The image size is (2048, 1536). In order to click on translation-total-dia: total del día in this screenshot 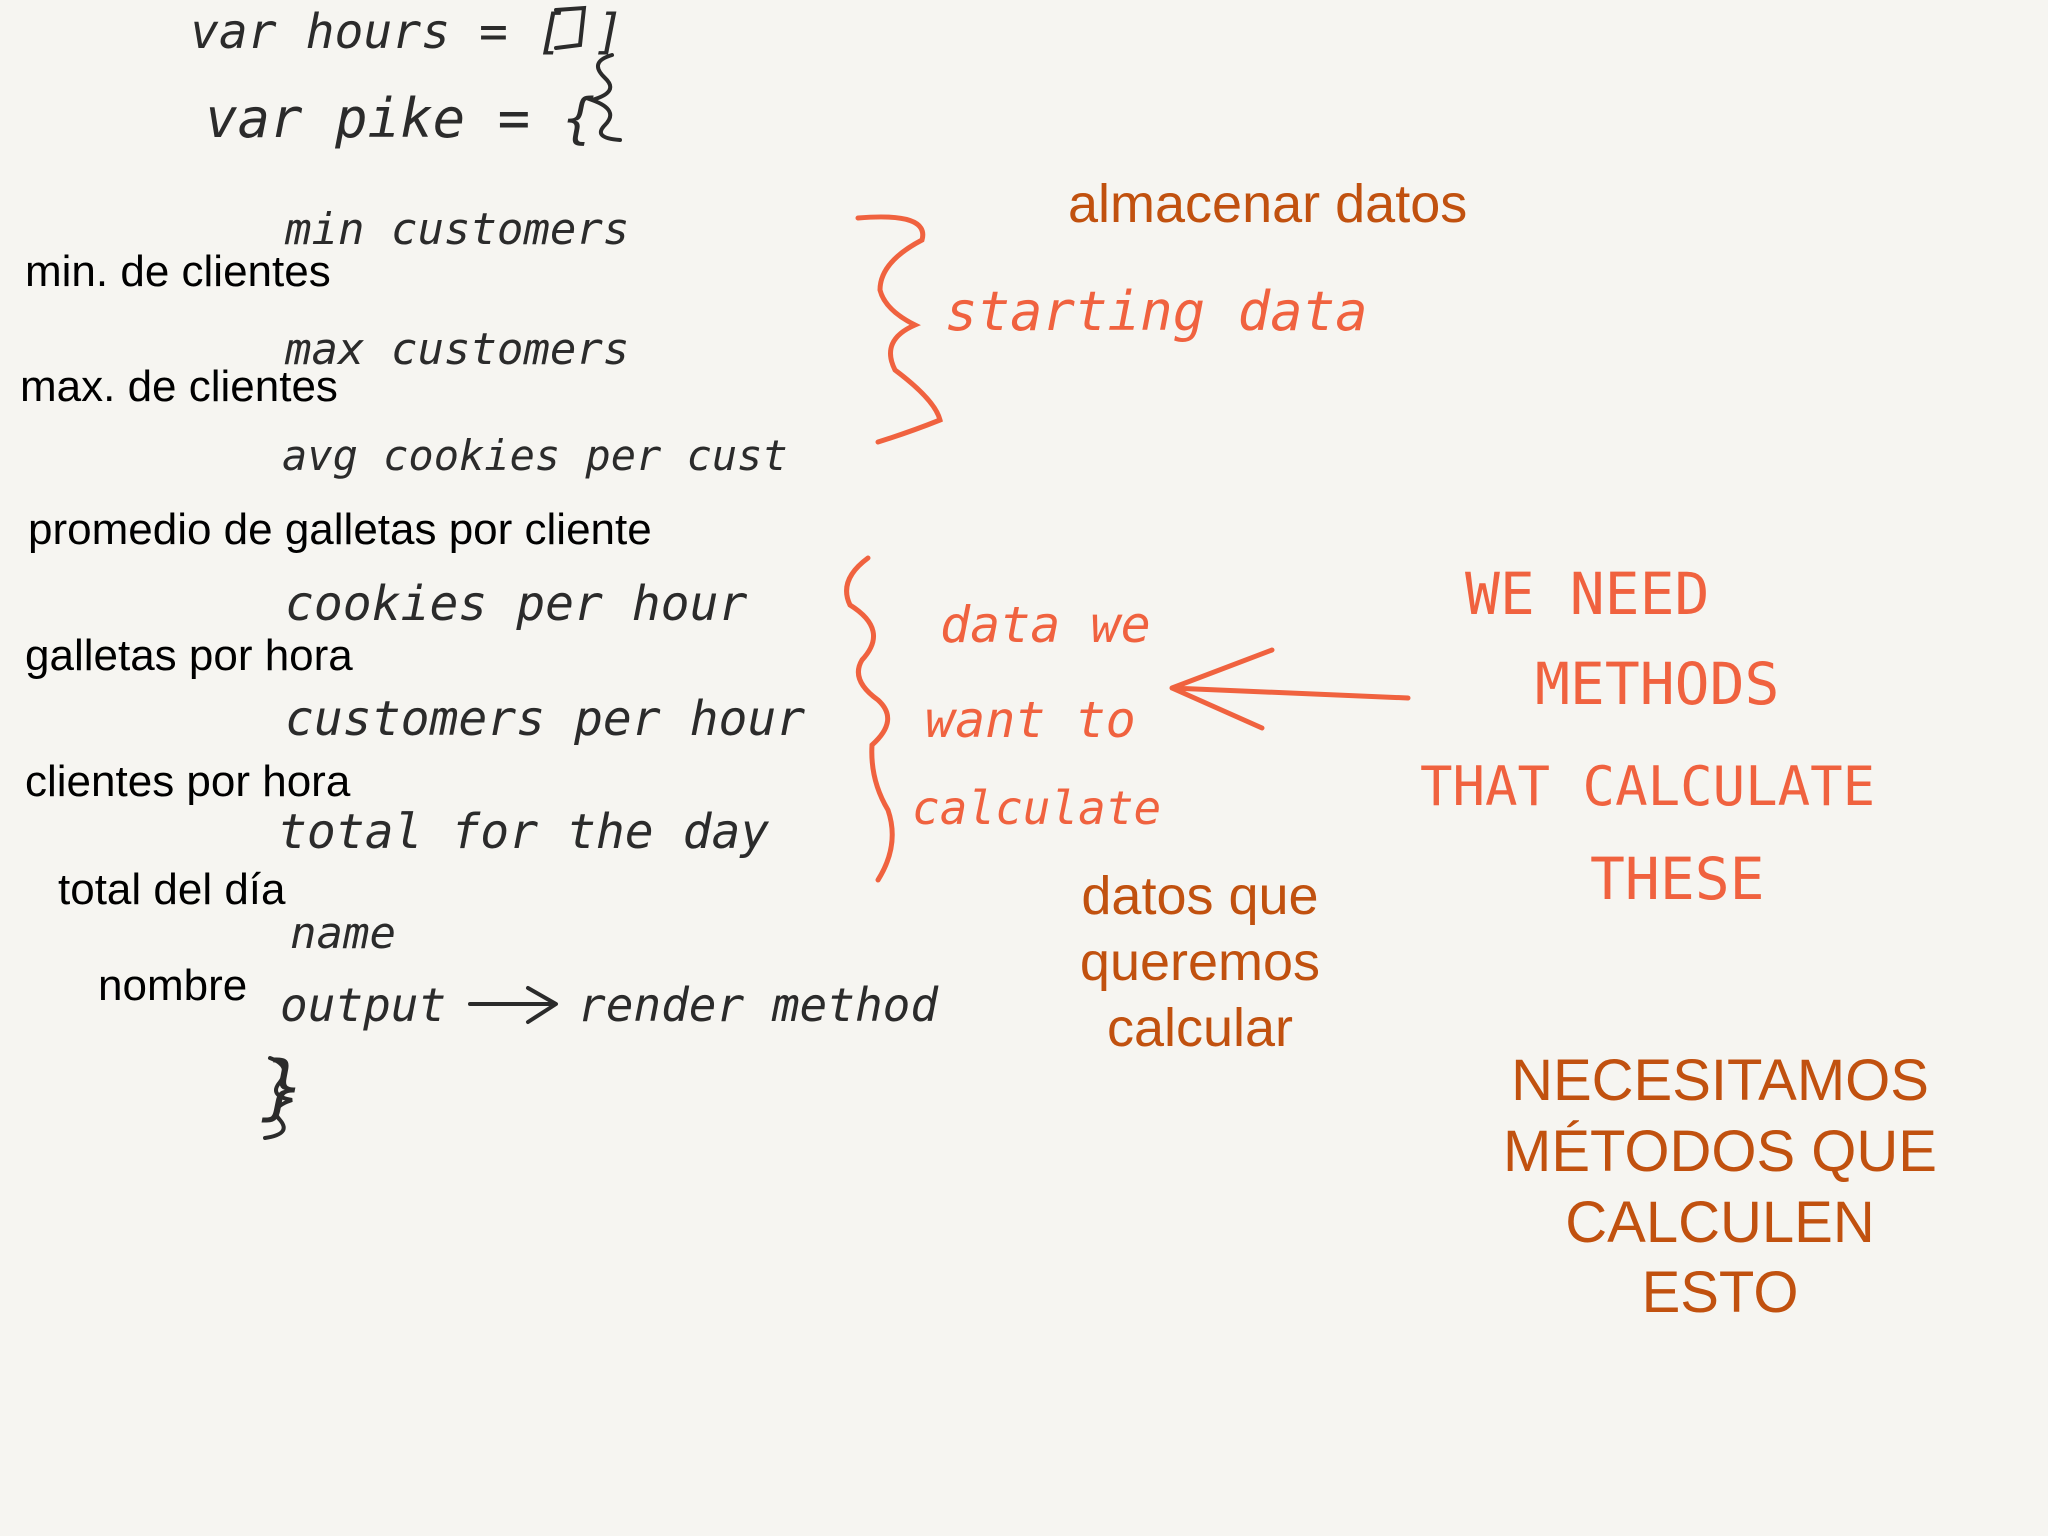, I will do `click(172, 889)`.